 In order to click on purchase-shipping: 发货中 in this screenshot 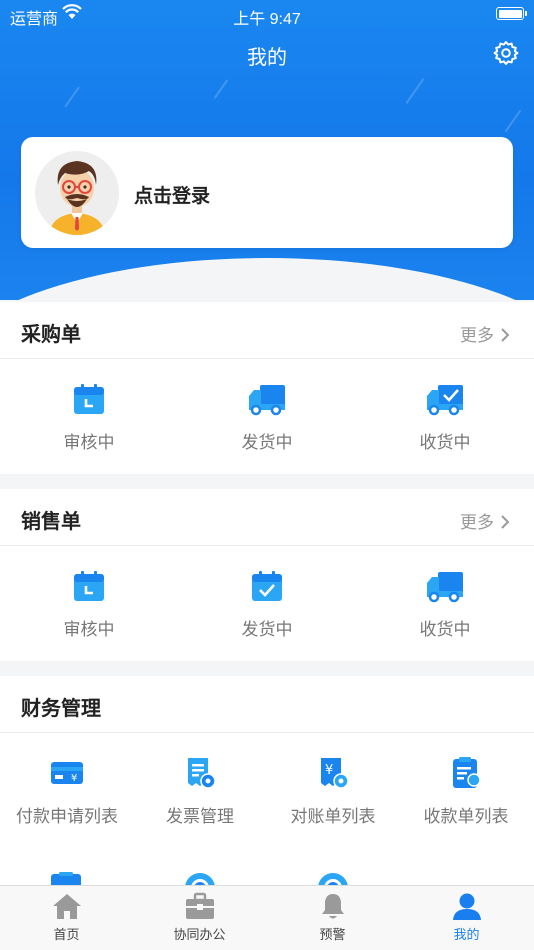, I will do `click(267, 417)`.